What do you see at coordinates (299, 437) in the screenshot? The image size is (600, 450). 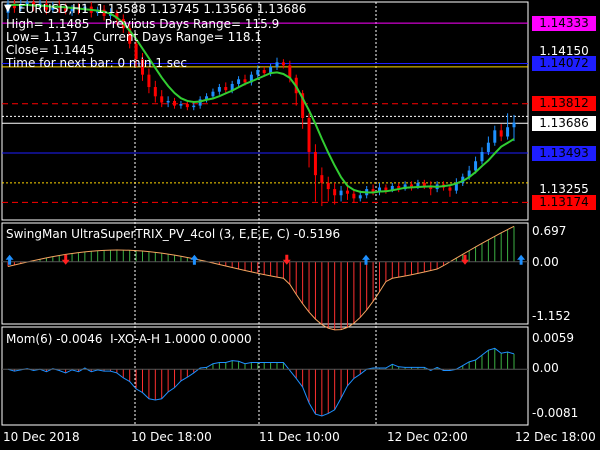 I see `time-label-3: 11 Dec 10:00` at bounding box center [299, 437].